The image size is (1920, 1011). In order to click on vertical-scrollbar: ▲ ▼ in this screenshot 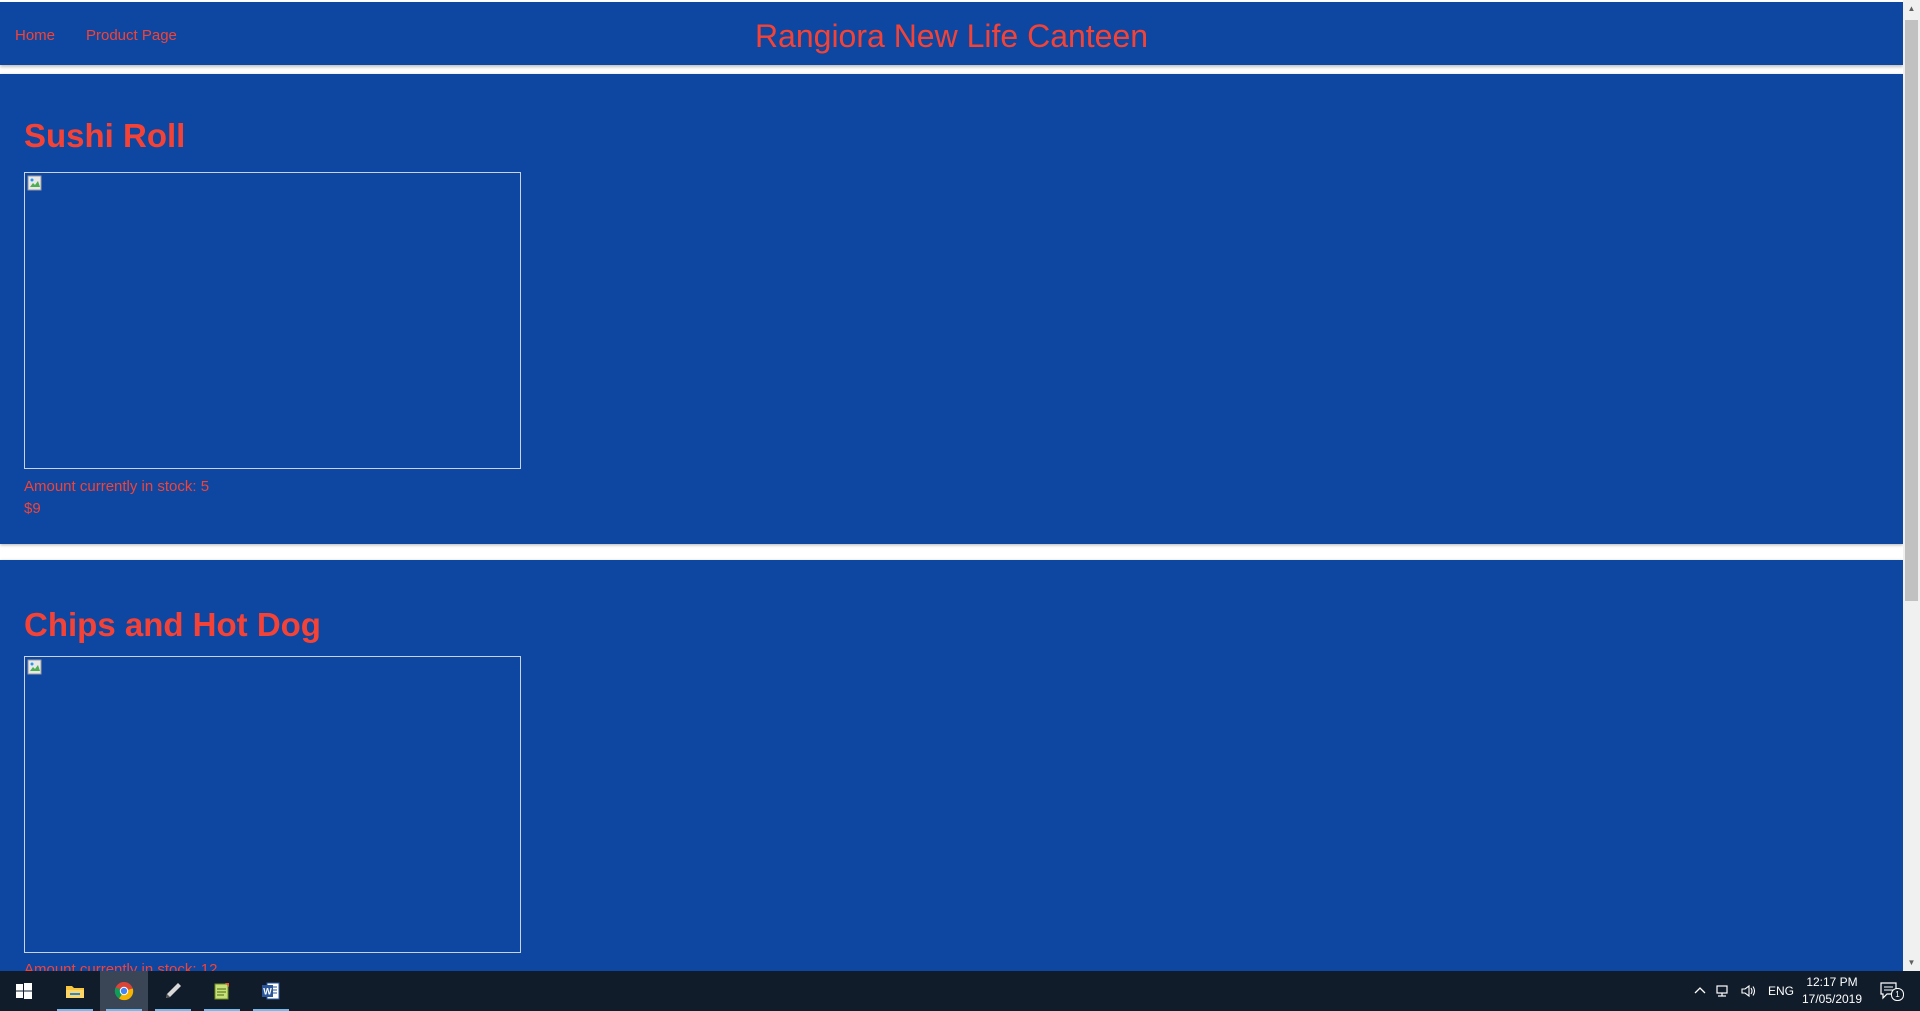, I will do `click(1911, 485)`.